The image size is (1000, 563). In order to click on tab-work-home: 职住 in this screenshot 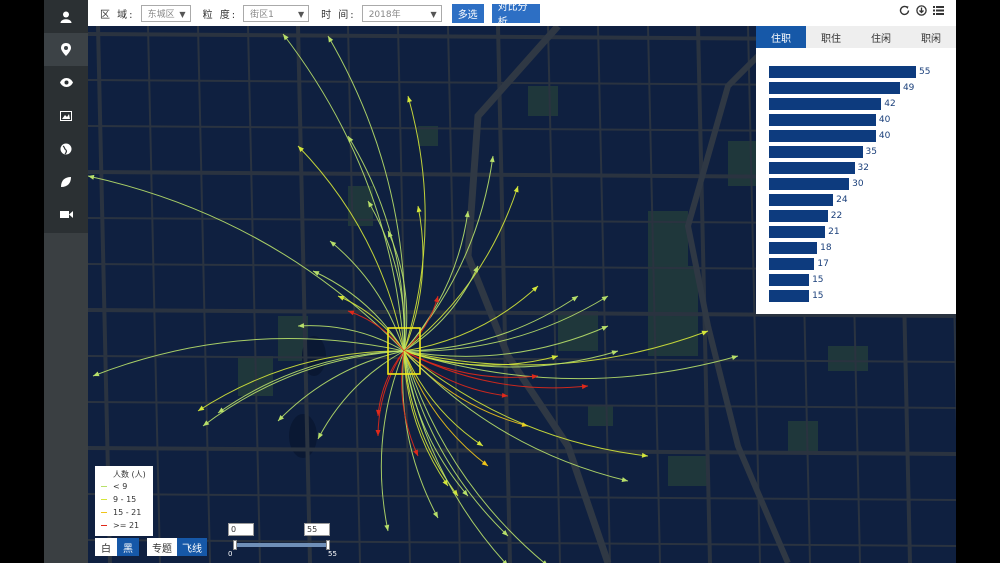, I will do `click(831, 37)`.